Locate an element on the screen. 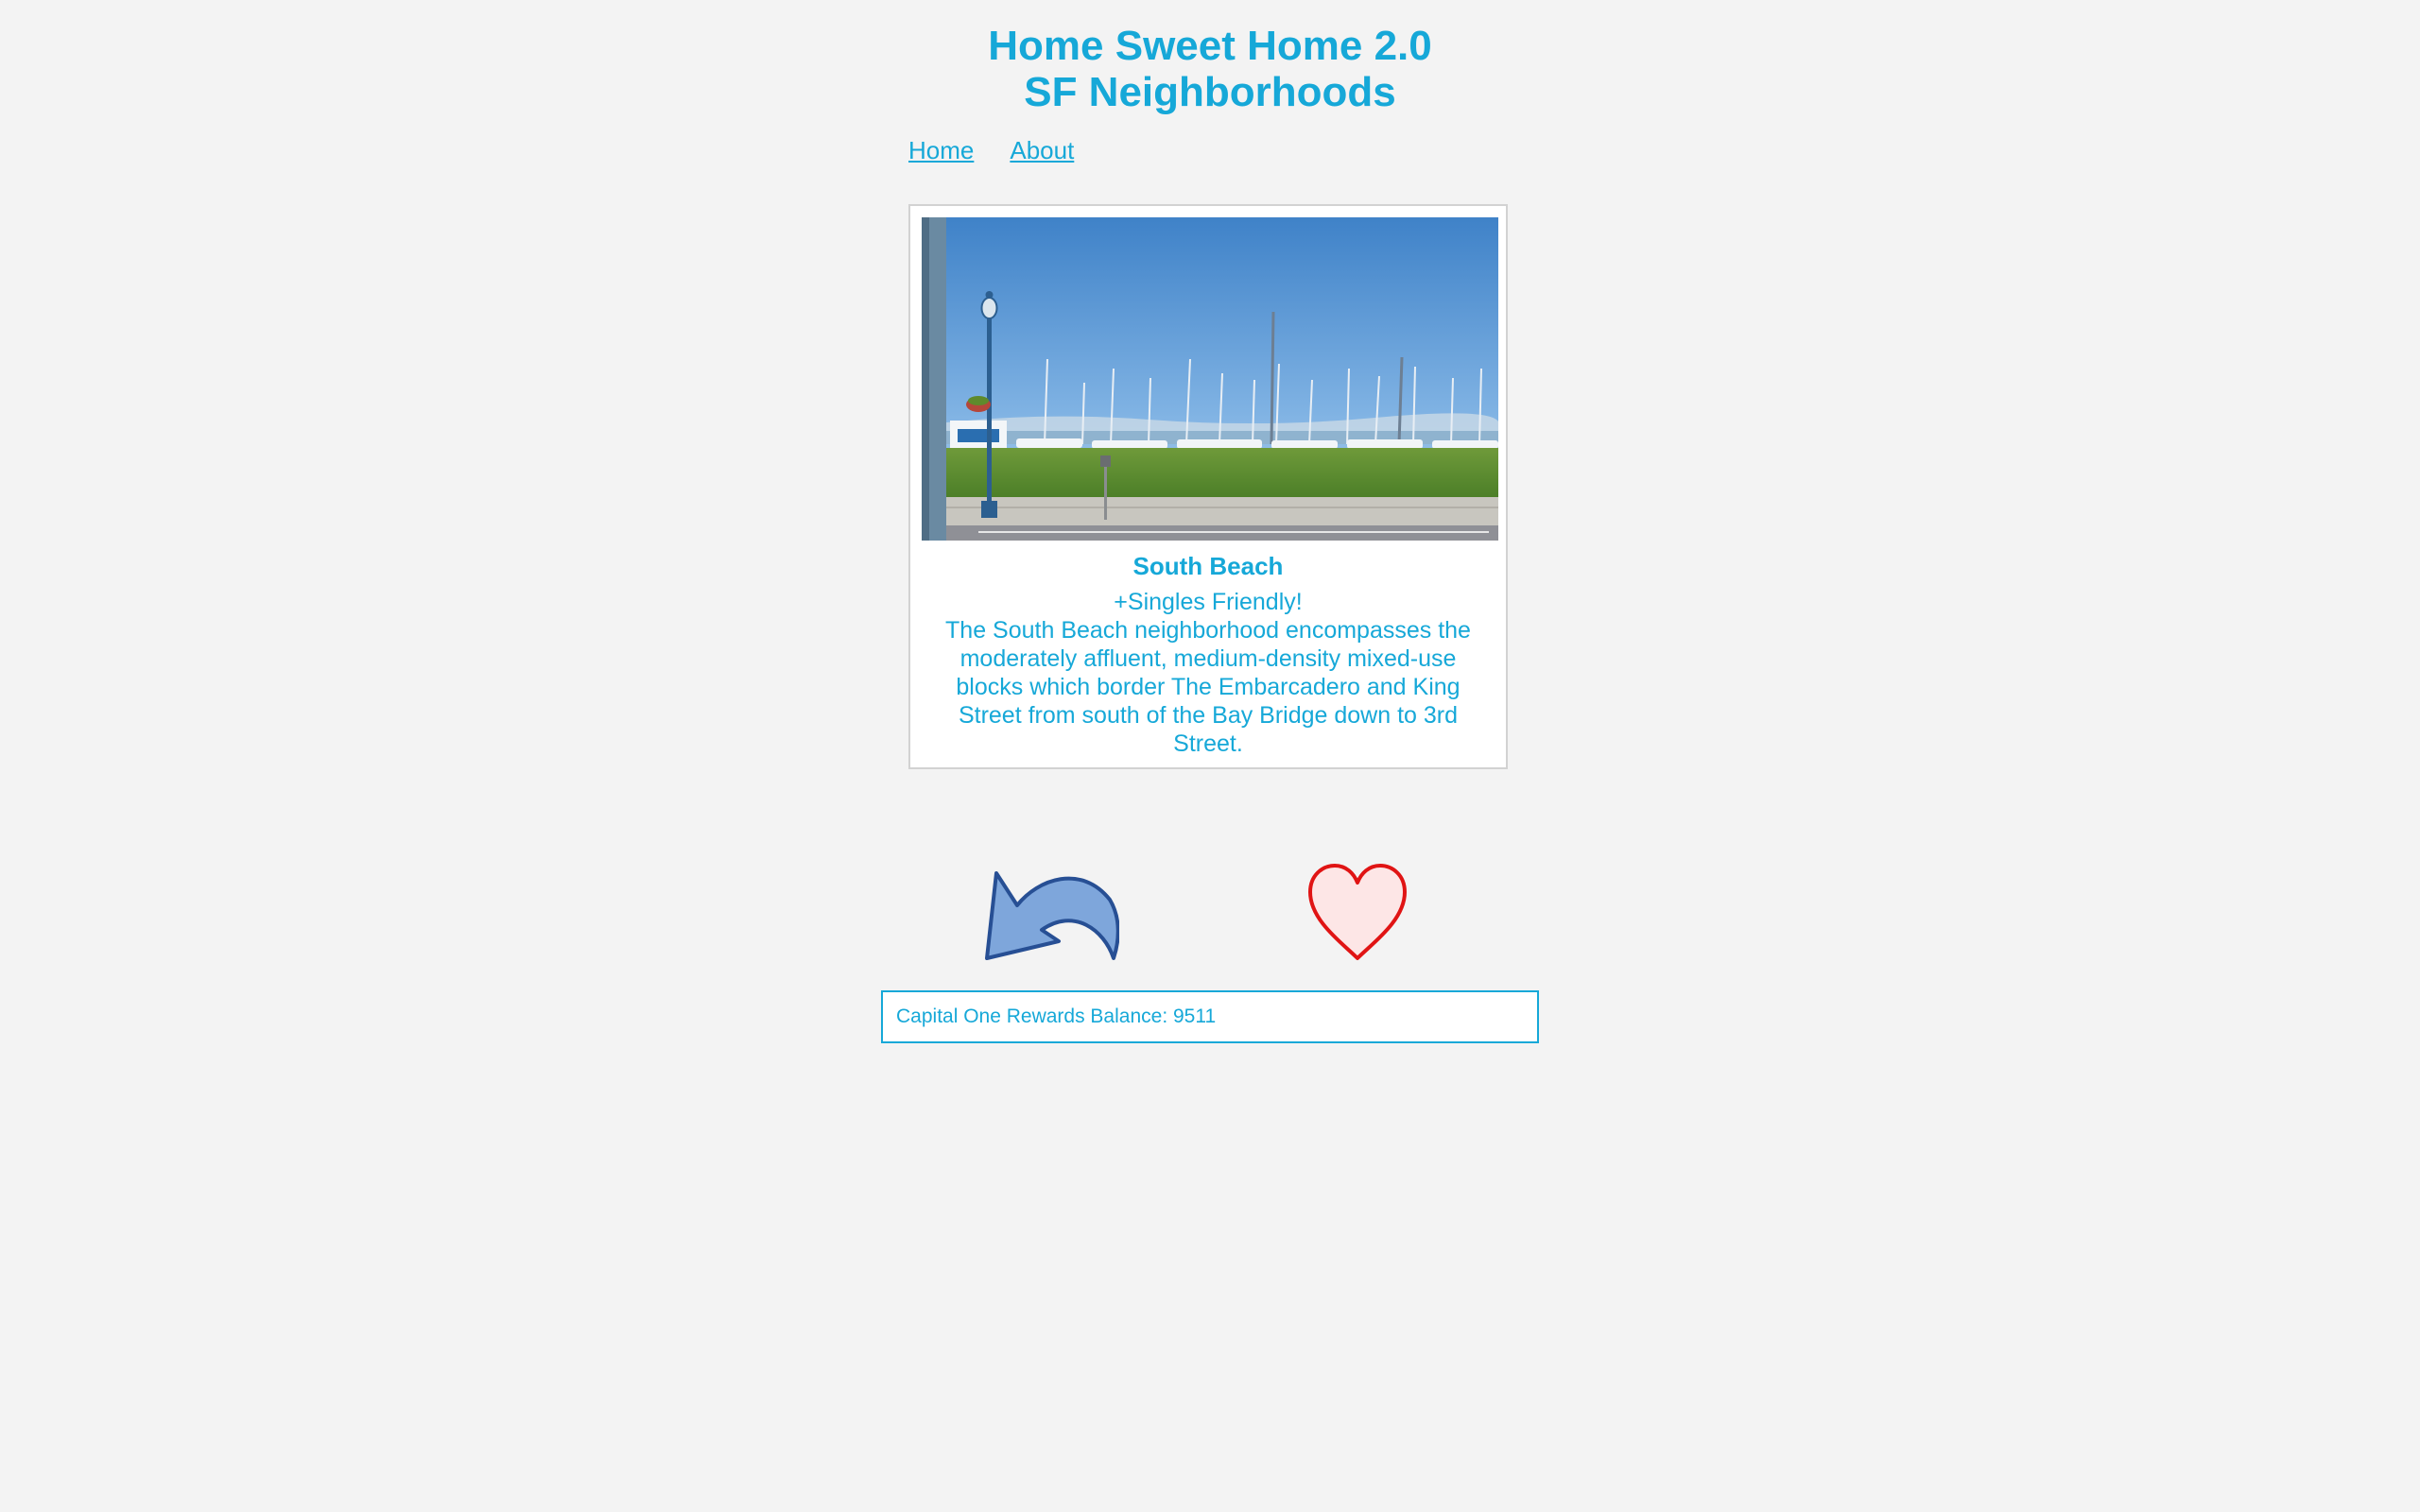 This screenshot has height=1512, width=2420. neighborhood-photo is located at coordinates (1210, 379).